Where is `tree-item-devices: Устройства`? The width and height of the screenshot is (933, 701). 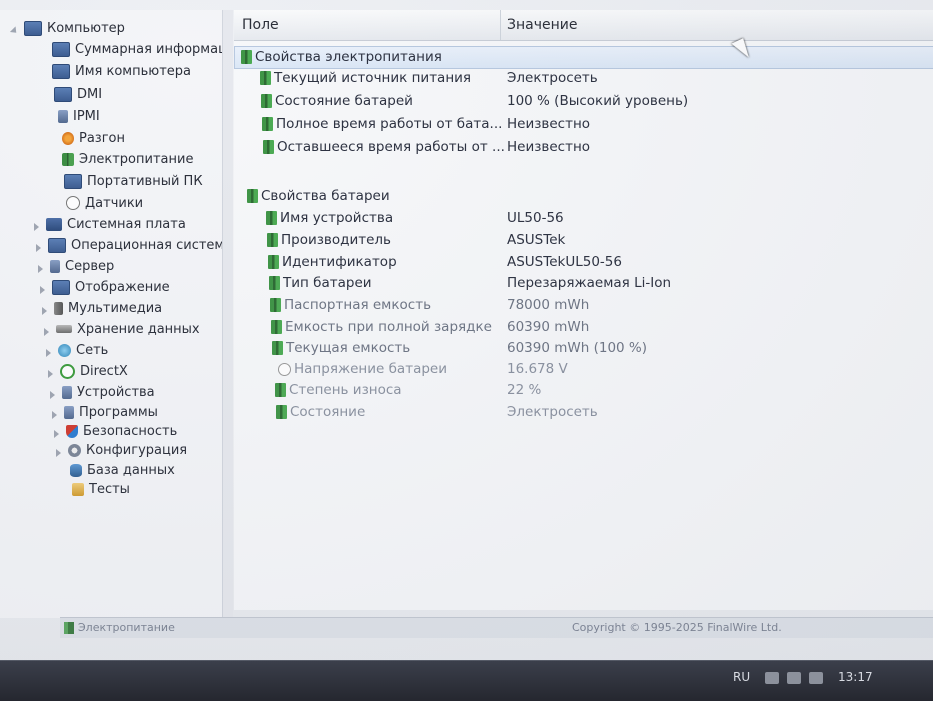 tree-item-devices: Устройства is located at coordinates (108, 392).